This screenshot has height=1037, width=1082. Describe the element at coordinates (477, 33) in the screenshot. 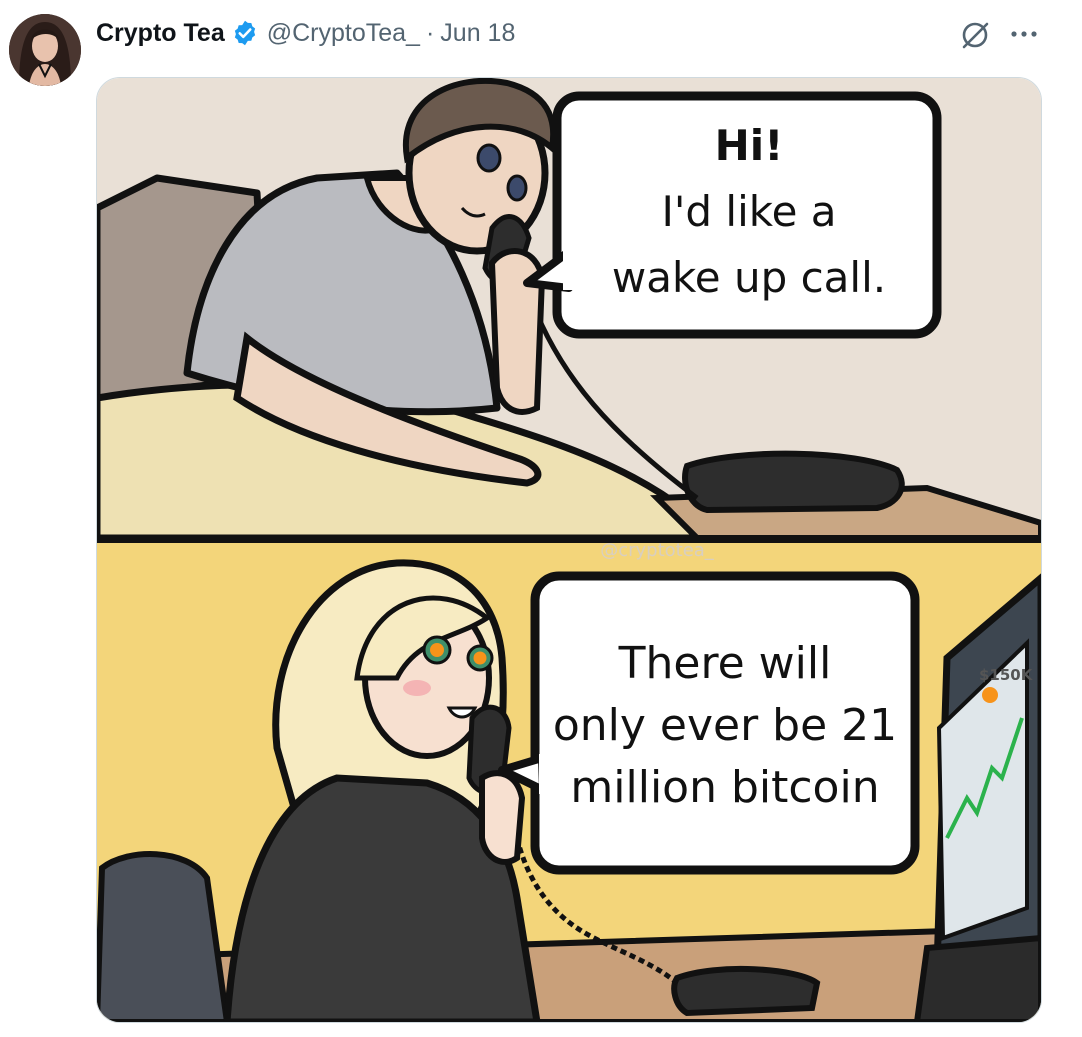

I see `tweet-date: Jun 18` at that location.